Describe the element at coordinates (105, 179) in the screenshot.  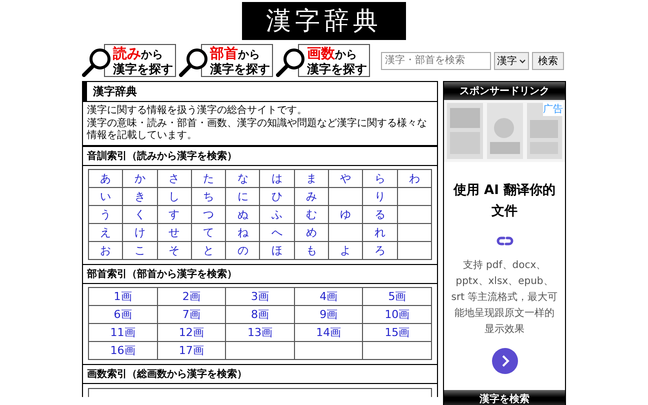
I see `index-link: あ` at that location.